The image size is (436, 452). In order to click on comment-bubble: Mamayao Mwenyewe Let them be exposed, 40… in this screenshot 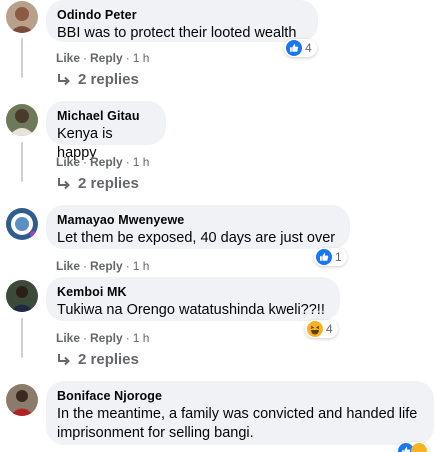, I will do `click(198, 227)`.